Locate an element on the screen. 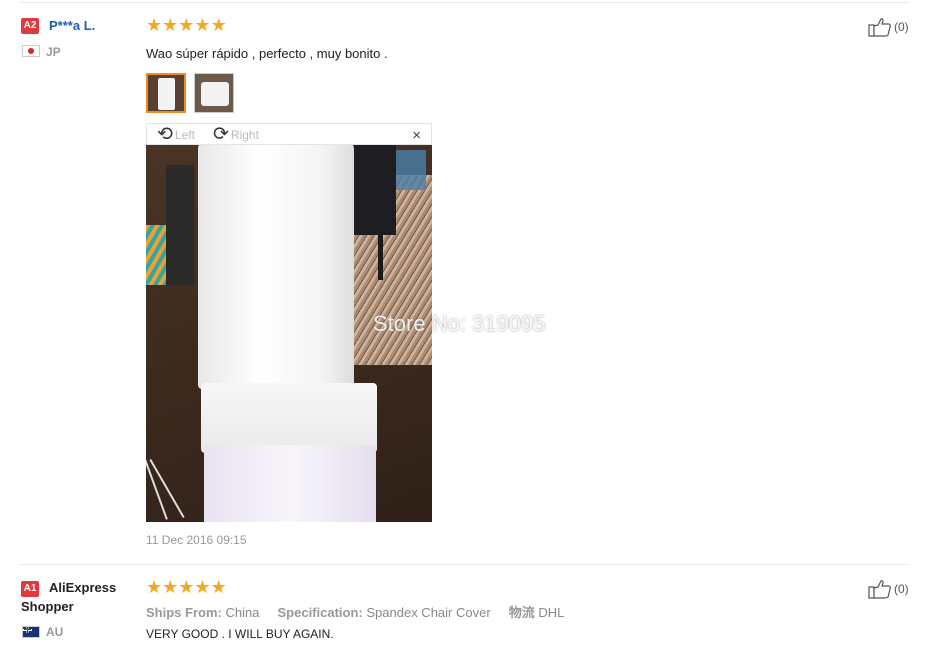 This screenshot has width=943, height=647. reviewer-name: P***a L. is located at coordinates (72, 25).